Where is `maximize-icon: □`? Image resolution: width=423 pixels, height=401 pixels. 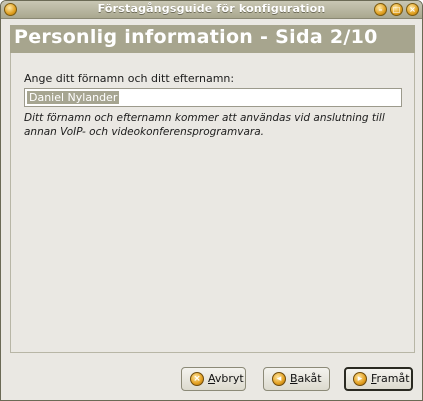
maximize-icon: □ is located at coordinates (396, 9).